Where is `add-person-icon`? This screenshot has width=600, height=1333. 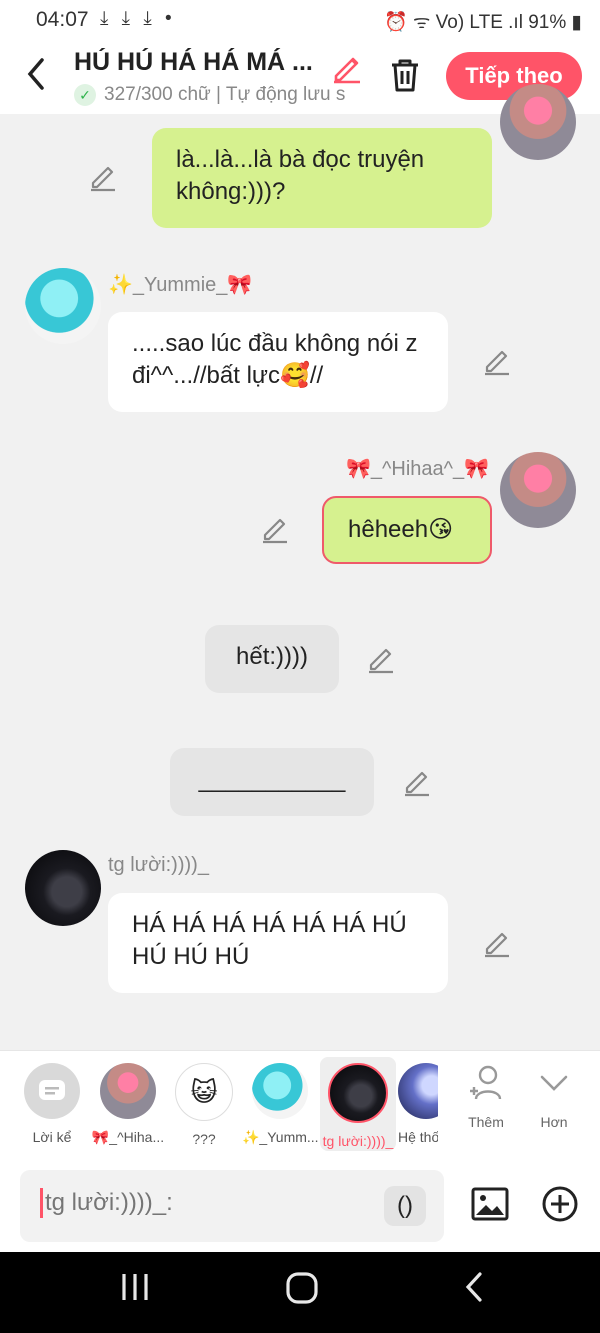 add-person-icon is located at coordinates (486, 1082).